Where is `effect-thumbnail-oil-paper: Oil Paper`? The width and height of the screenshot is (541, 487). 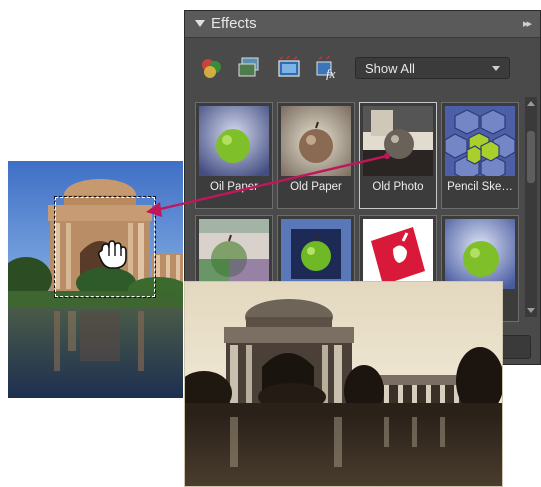 effect-thumbnail-oil-paper: Oil Paper is located at coordinates (234, 155).